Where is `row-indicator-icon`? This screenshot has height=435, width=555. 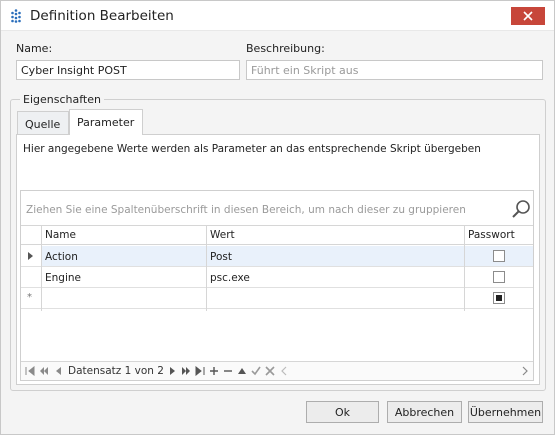
row-indicator-icon is located at coordinates (30, 256).